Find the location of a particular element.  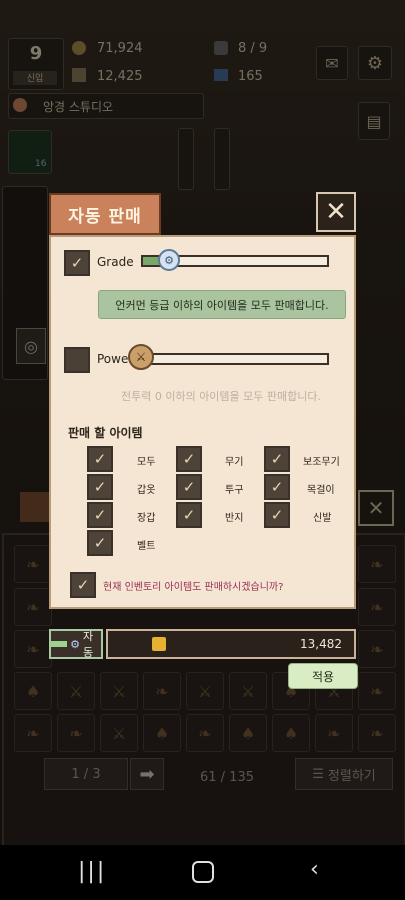

auto-label: 자동 is located at coordinates (88, 644).